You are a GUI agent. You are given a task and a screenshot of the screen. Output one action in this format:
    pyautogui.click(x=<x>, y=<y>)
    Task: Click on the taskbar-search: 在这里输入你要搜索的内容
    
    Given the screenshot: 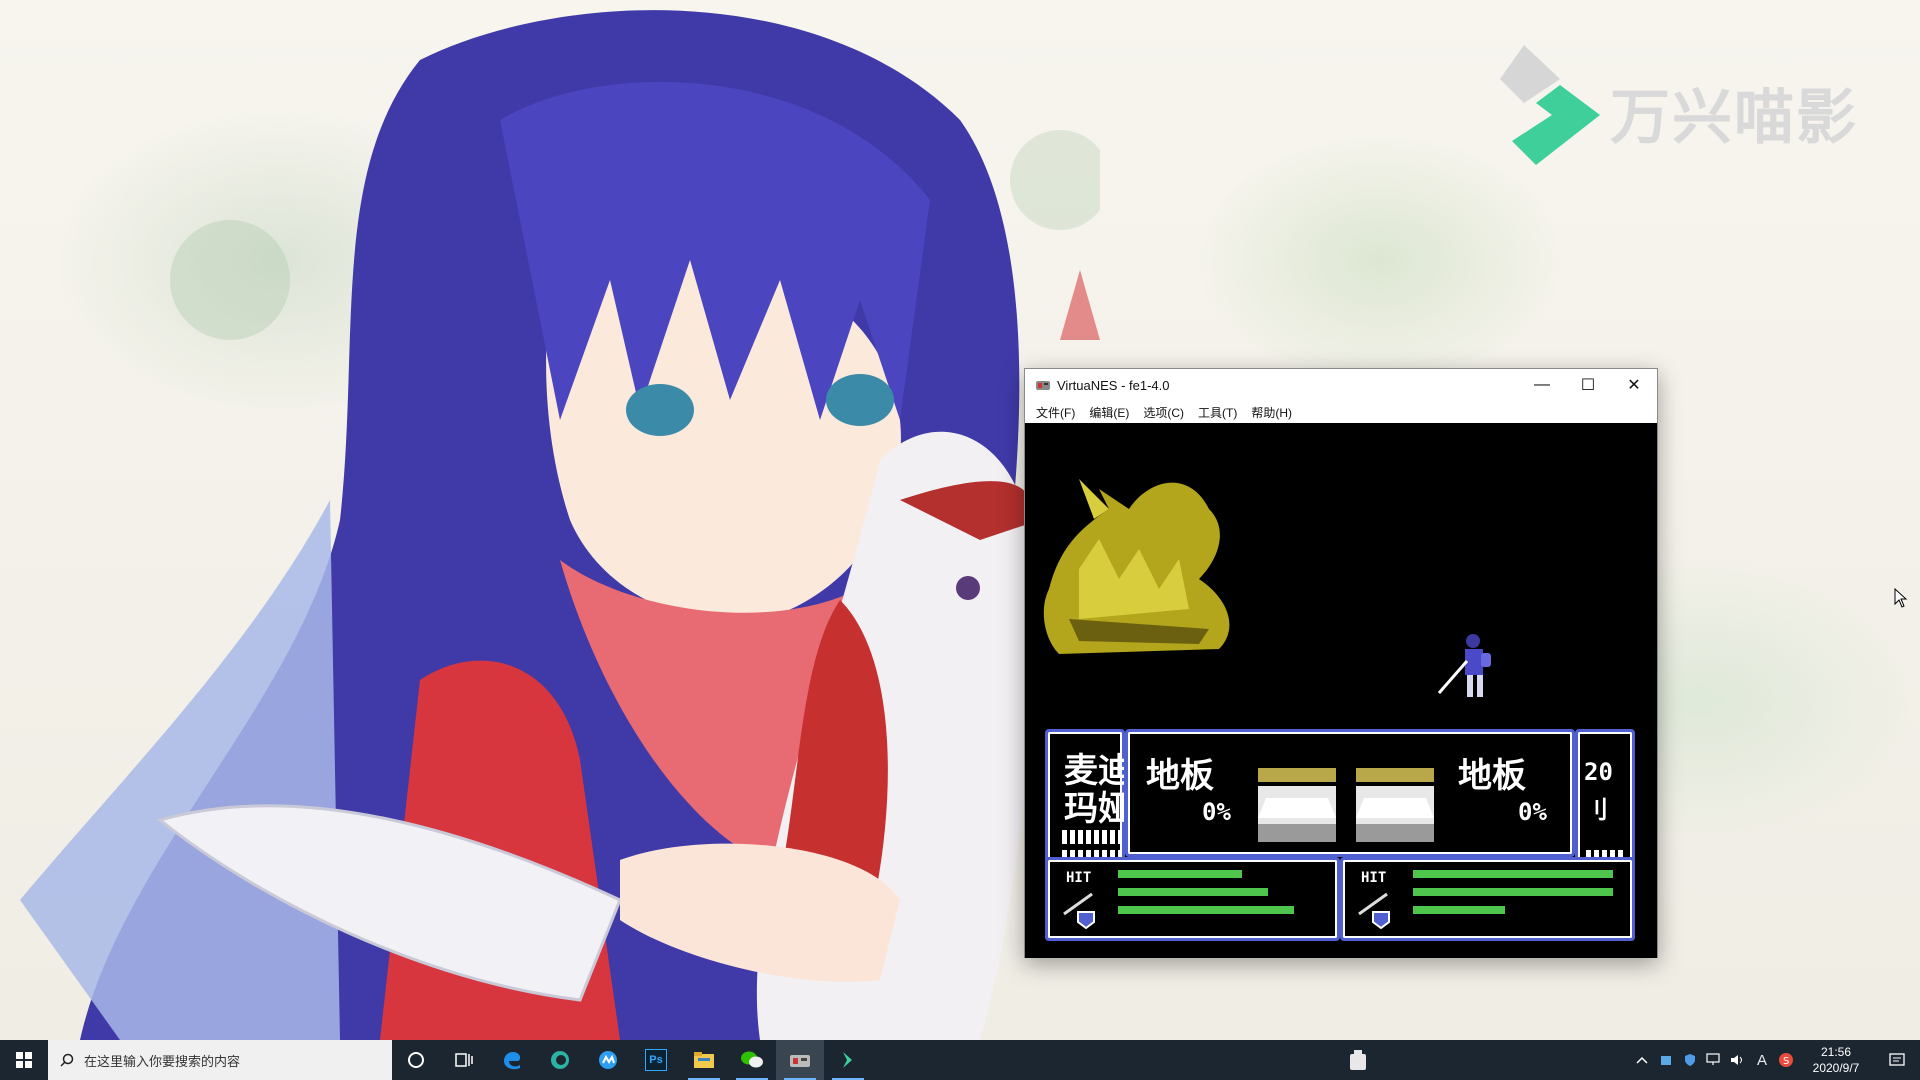 What is the action you would take?
    pyautogui.click(x=220, y=1060)
    